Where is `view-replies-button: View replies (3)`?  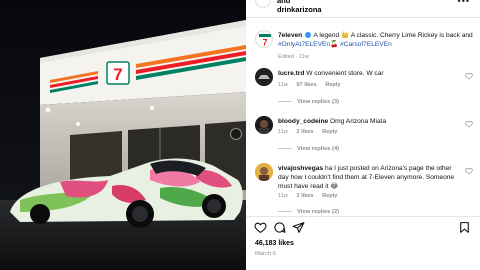 view-replies-button: View replies (3) is located at coordinates (308, 102).